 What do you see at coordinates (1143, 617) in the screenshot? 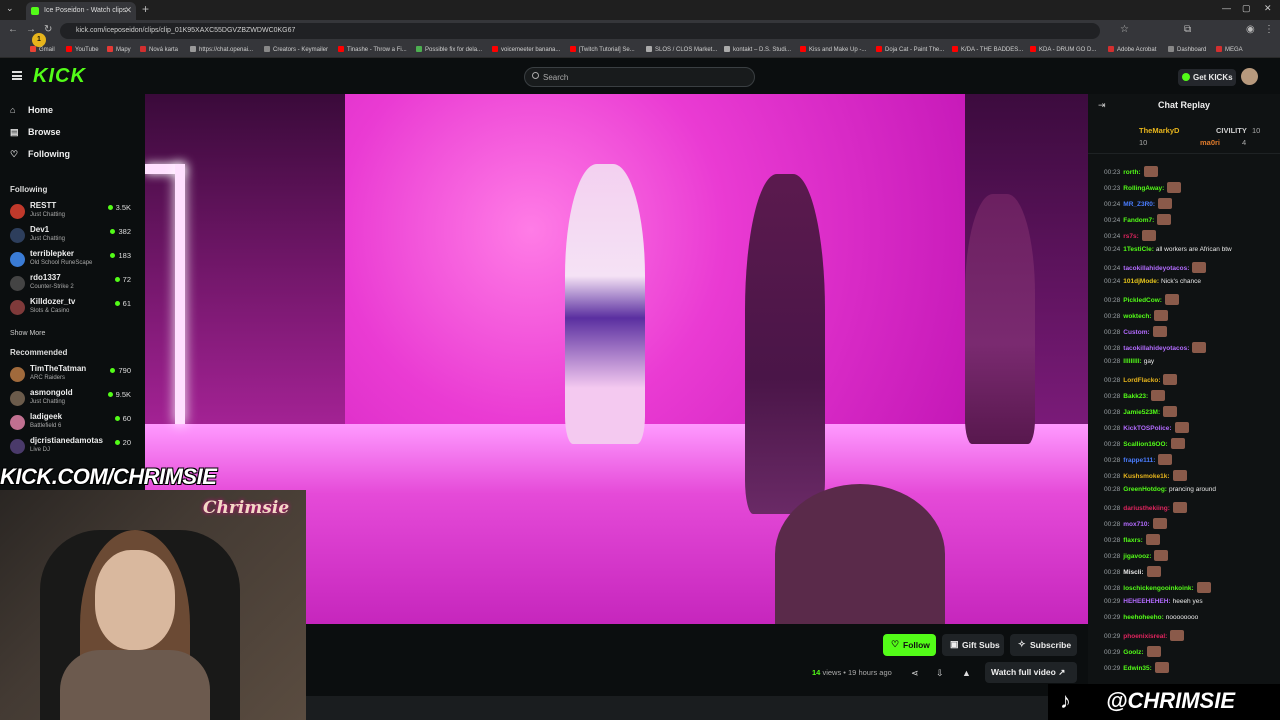
I see `chat-username: heehoheeho:` at bounding box center [1143, 617].